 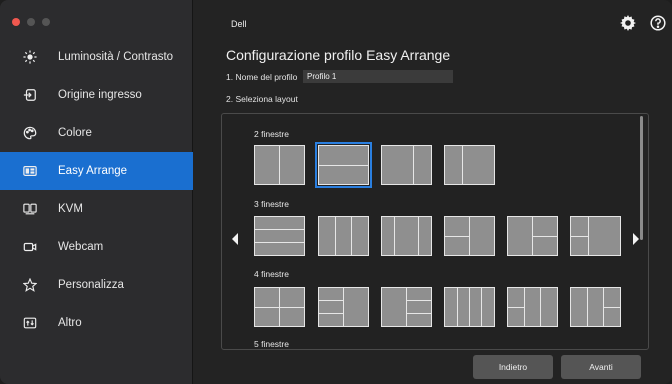 What do you see at coordinates (96, 323) in the screenshot?
I see `sidebar-item-other: Altro` at bounding box center [96, 323].